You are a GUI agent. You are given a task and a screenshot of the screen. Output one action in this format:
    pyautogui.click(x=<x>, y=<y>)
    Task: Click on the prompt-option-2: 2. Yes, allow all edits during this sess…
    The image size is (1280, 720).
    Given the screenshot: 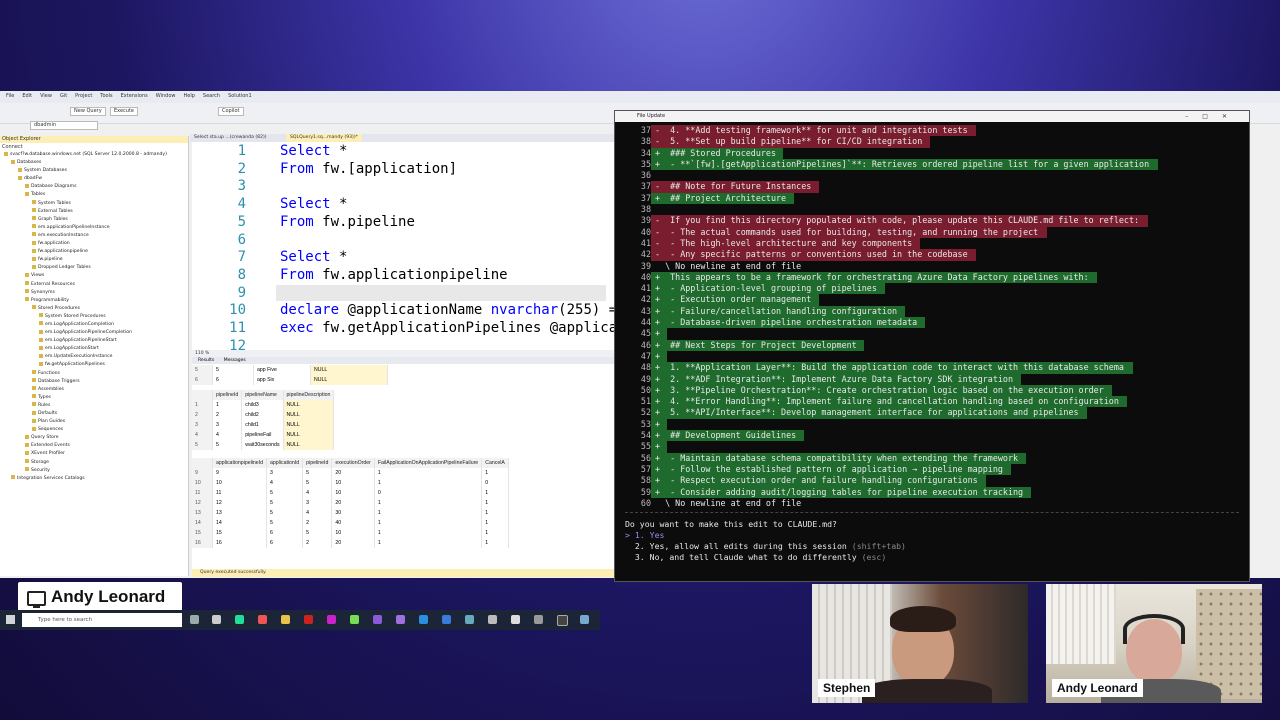 What is the action you would take?
    pyautogui.click(x=765, y=546)
    